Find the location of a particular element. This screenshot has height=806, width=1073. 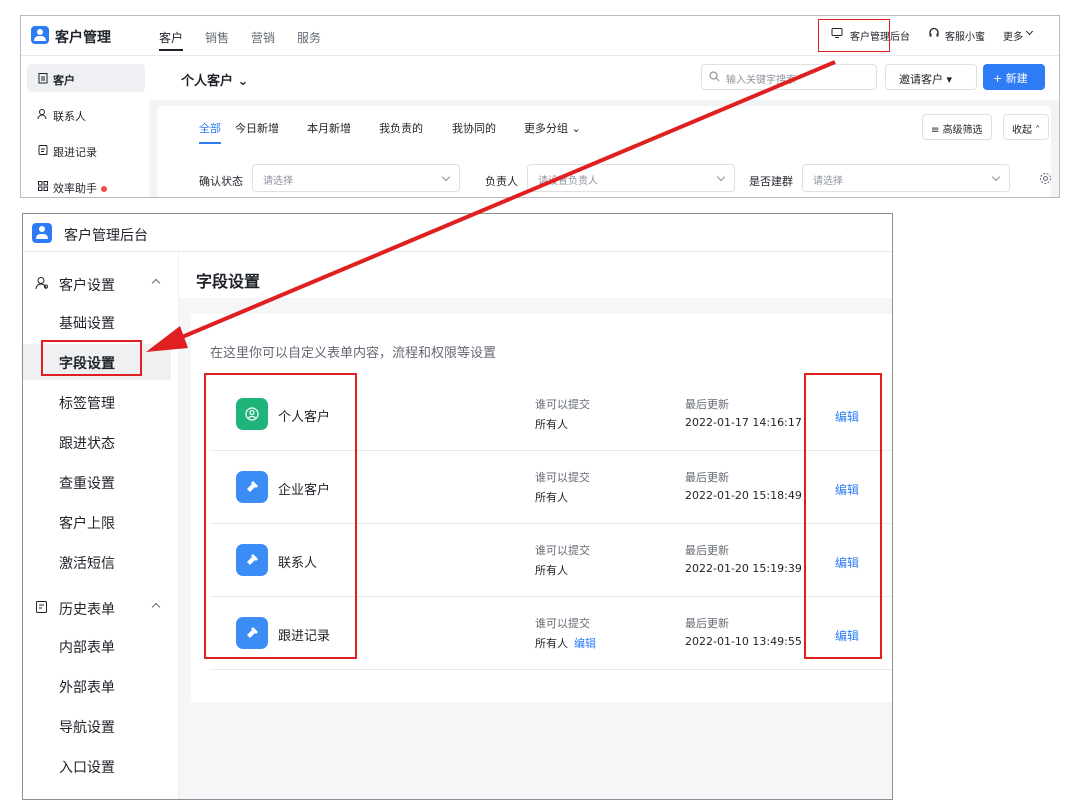

group-label: 历史表单 is located at coordinates (87, 610).